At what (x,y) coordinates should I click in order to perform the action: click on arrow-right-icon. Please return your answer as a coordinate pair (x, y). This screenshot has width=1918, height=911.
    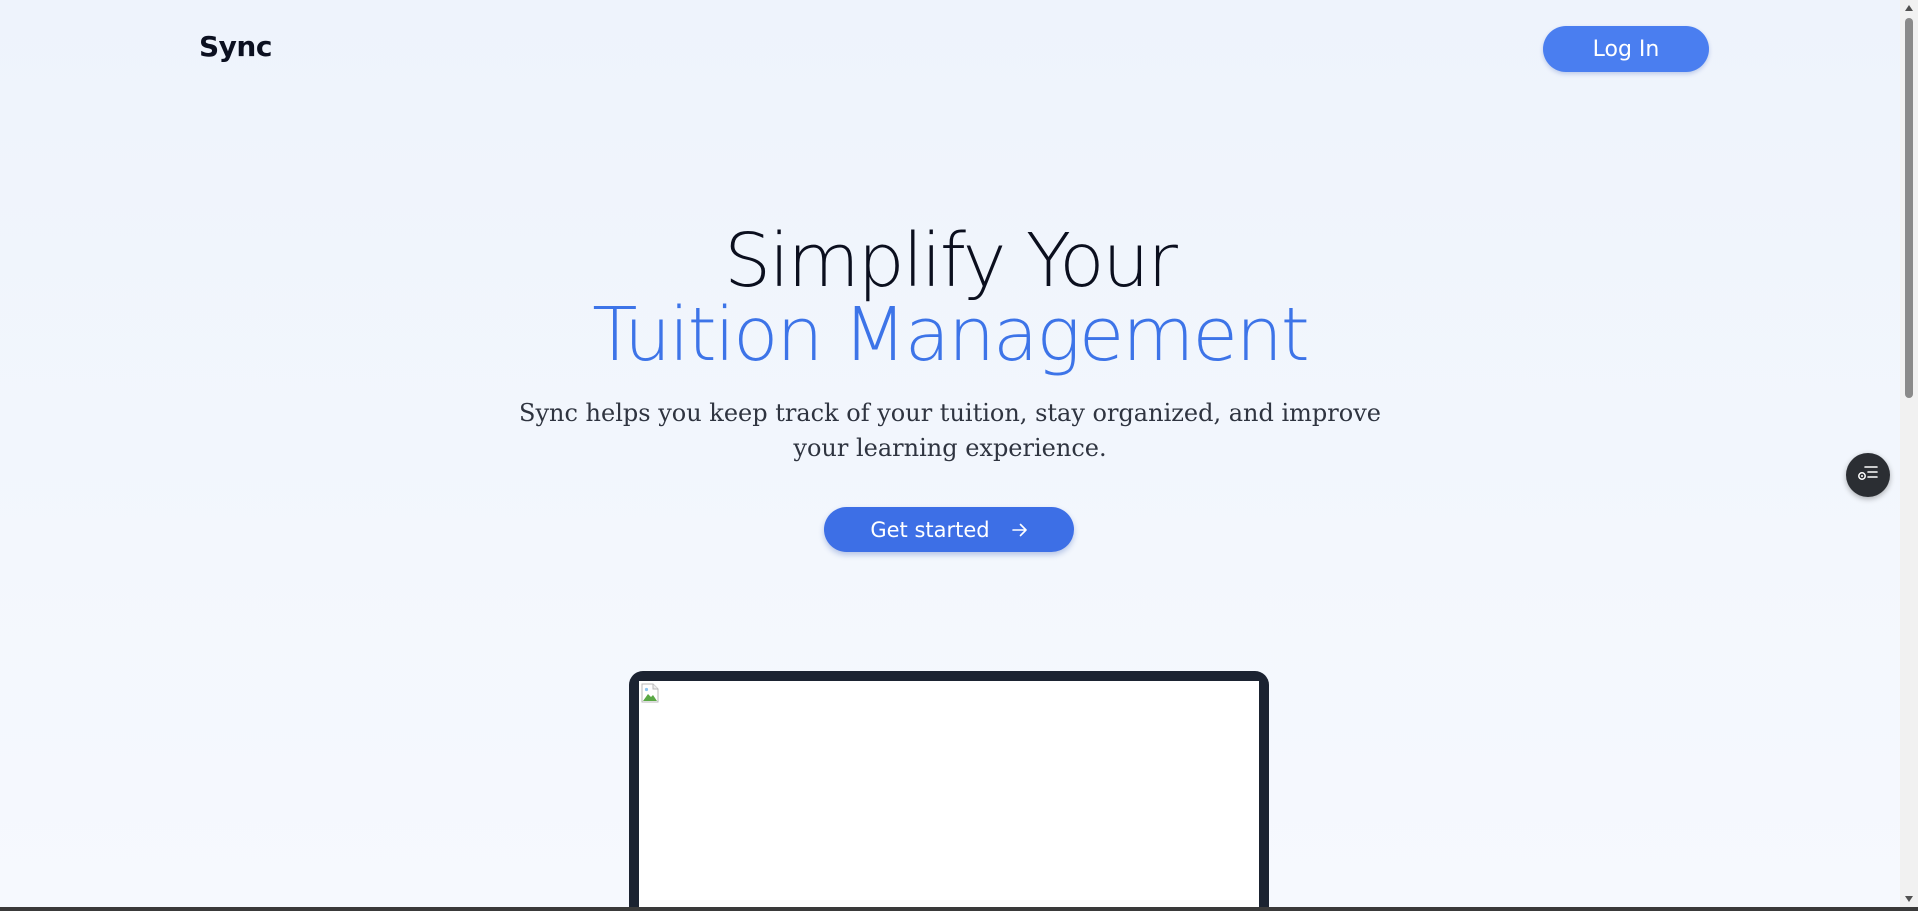
    Looking at the image, I should click on (1019, 530).